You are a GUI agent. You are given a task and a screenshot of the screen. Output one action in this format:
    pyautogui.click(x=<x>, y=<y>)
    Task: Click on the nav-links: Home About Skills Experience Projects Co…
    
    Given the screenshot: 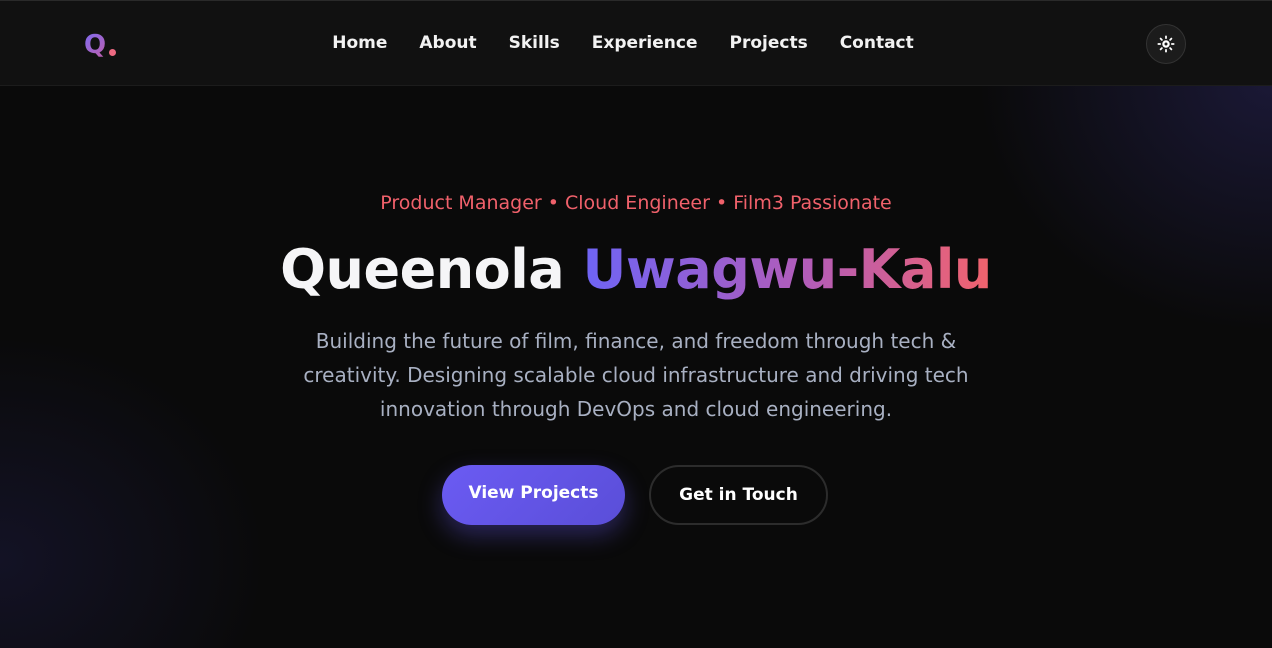 What is the action you would take?
    pyautogui.click(x=636, y=43)
    